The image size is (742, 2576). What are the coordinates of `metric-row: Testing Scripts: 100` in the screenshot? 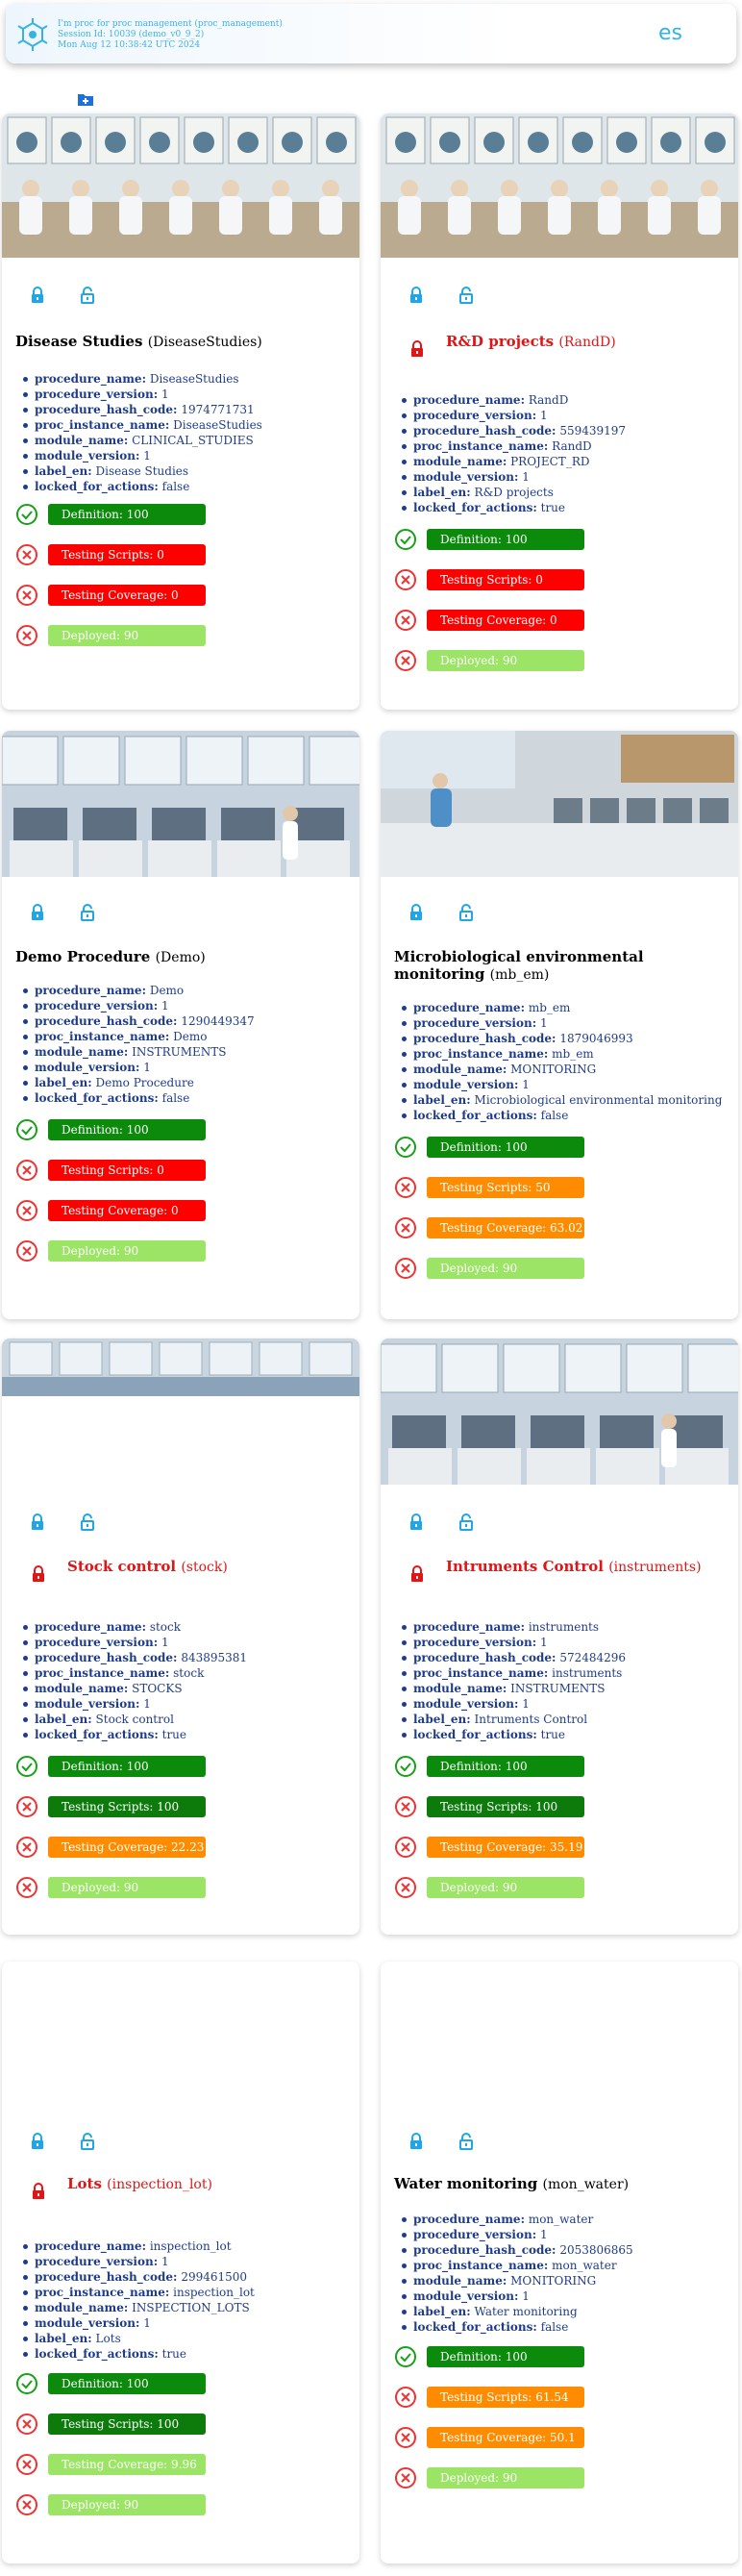 It's located at (110, 2424).